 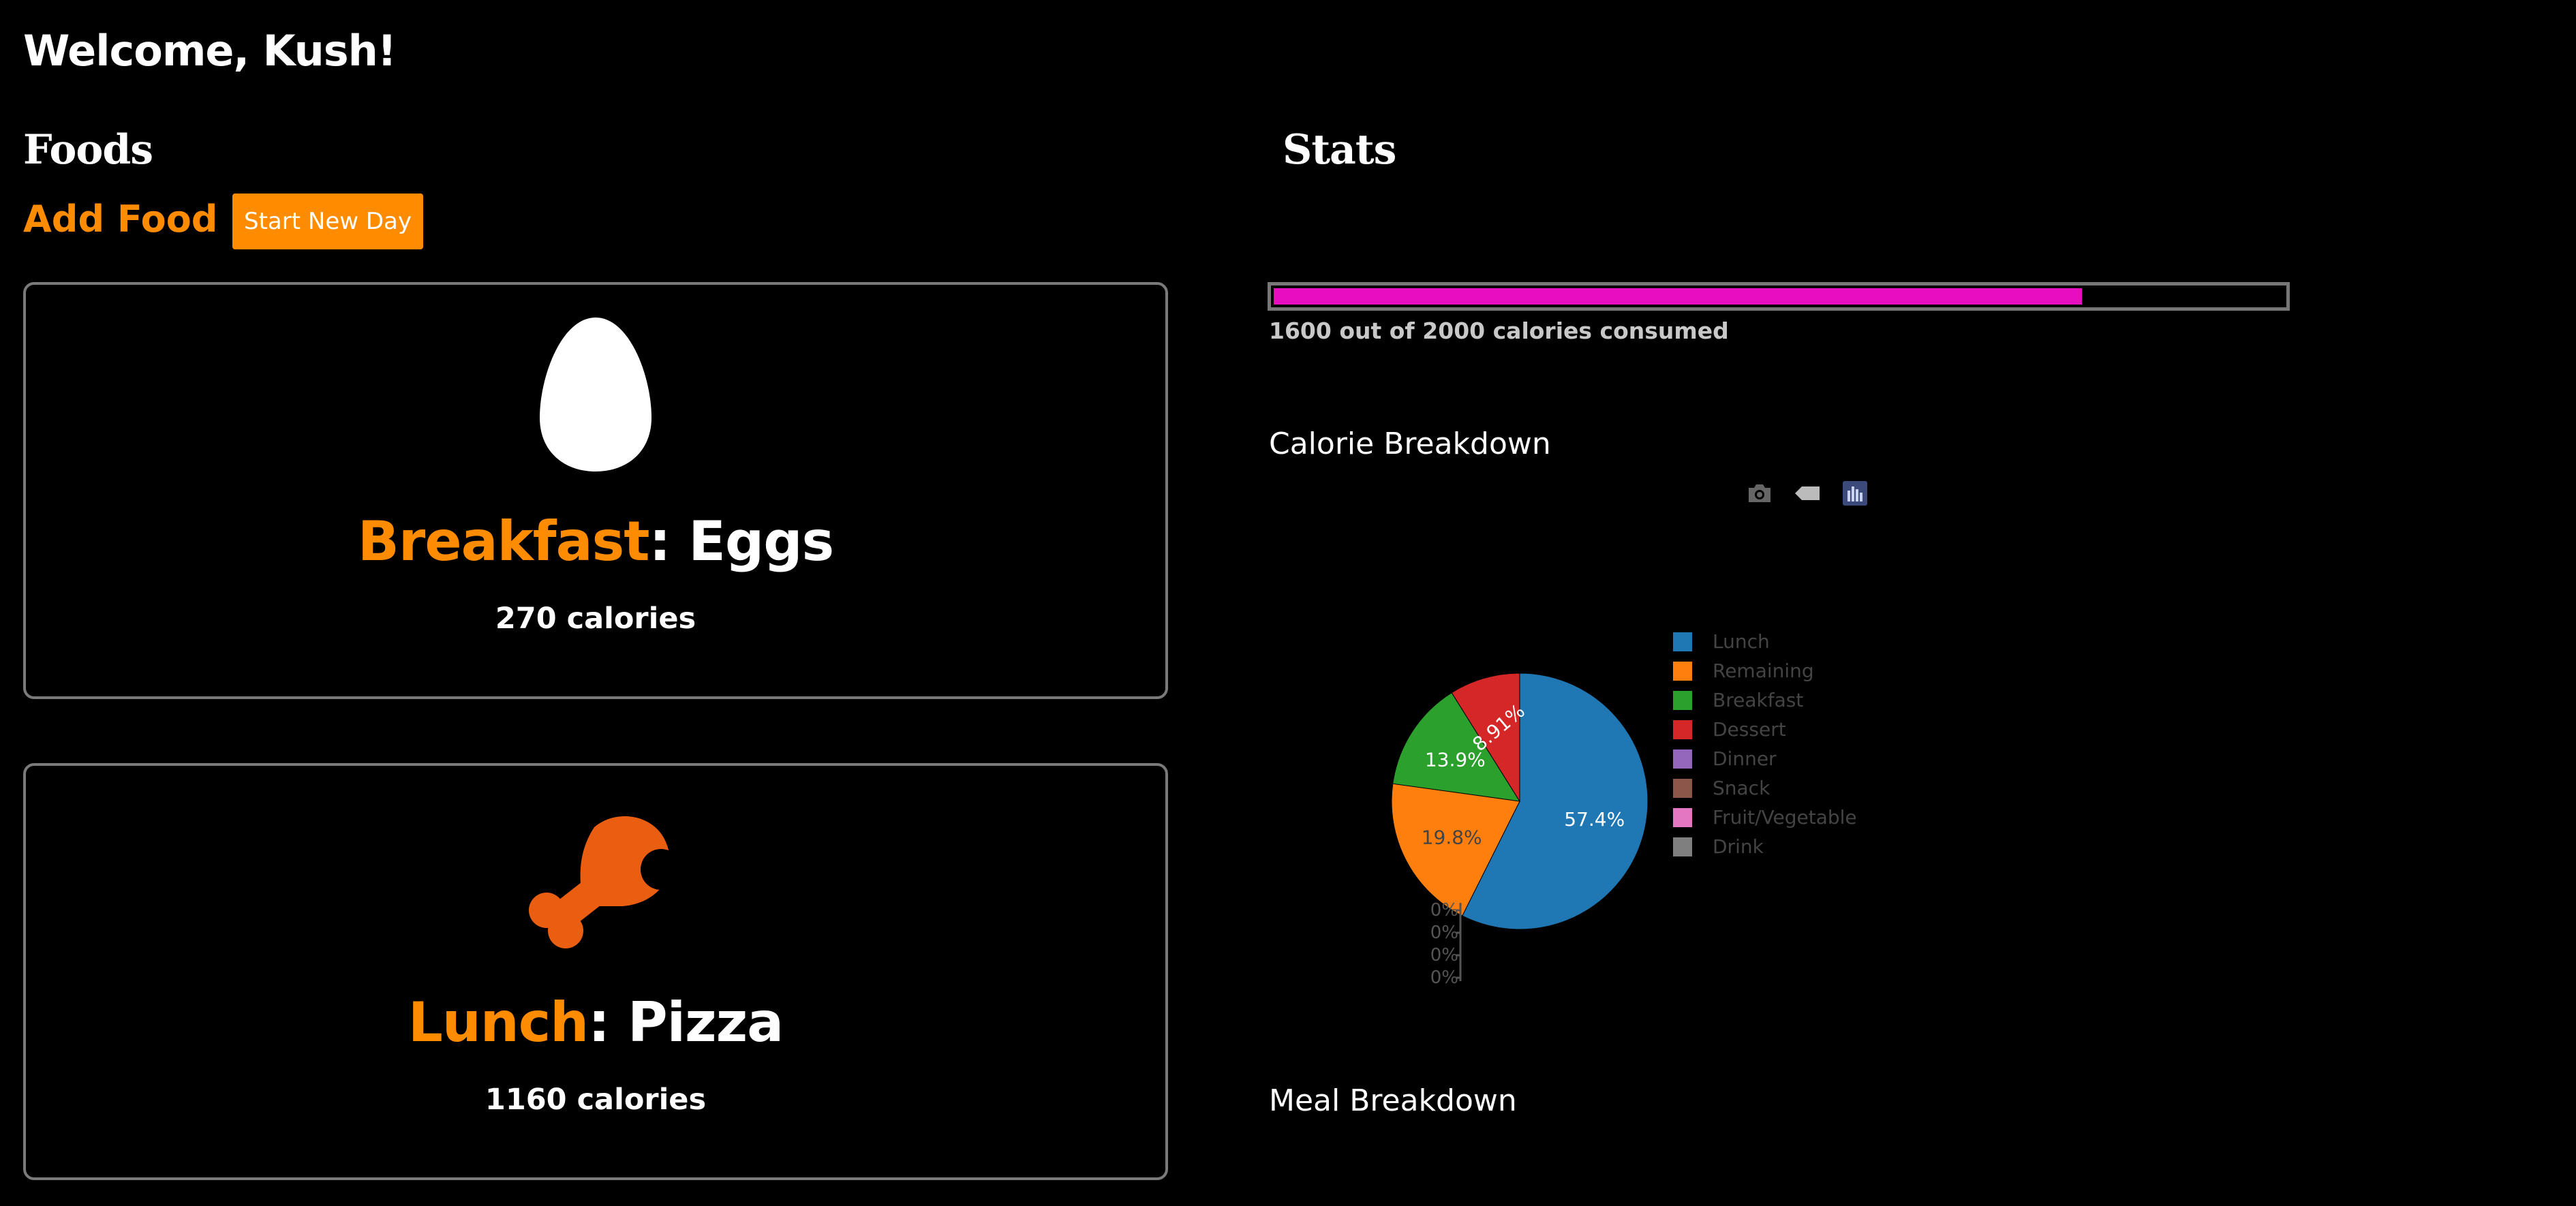 I want to click on pie-percent-label: 57.4%, so click(x=1595, y=820).